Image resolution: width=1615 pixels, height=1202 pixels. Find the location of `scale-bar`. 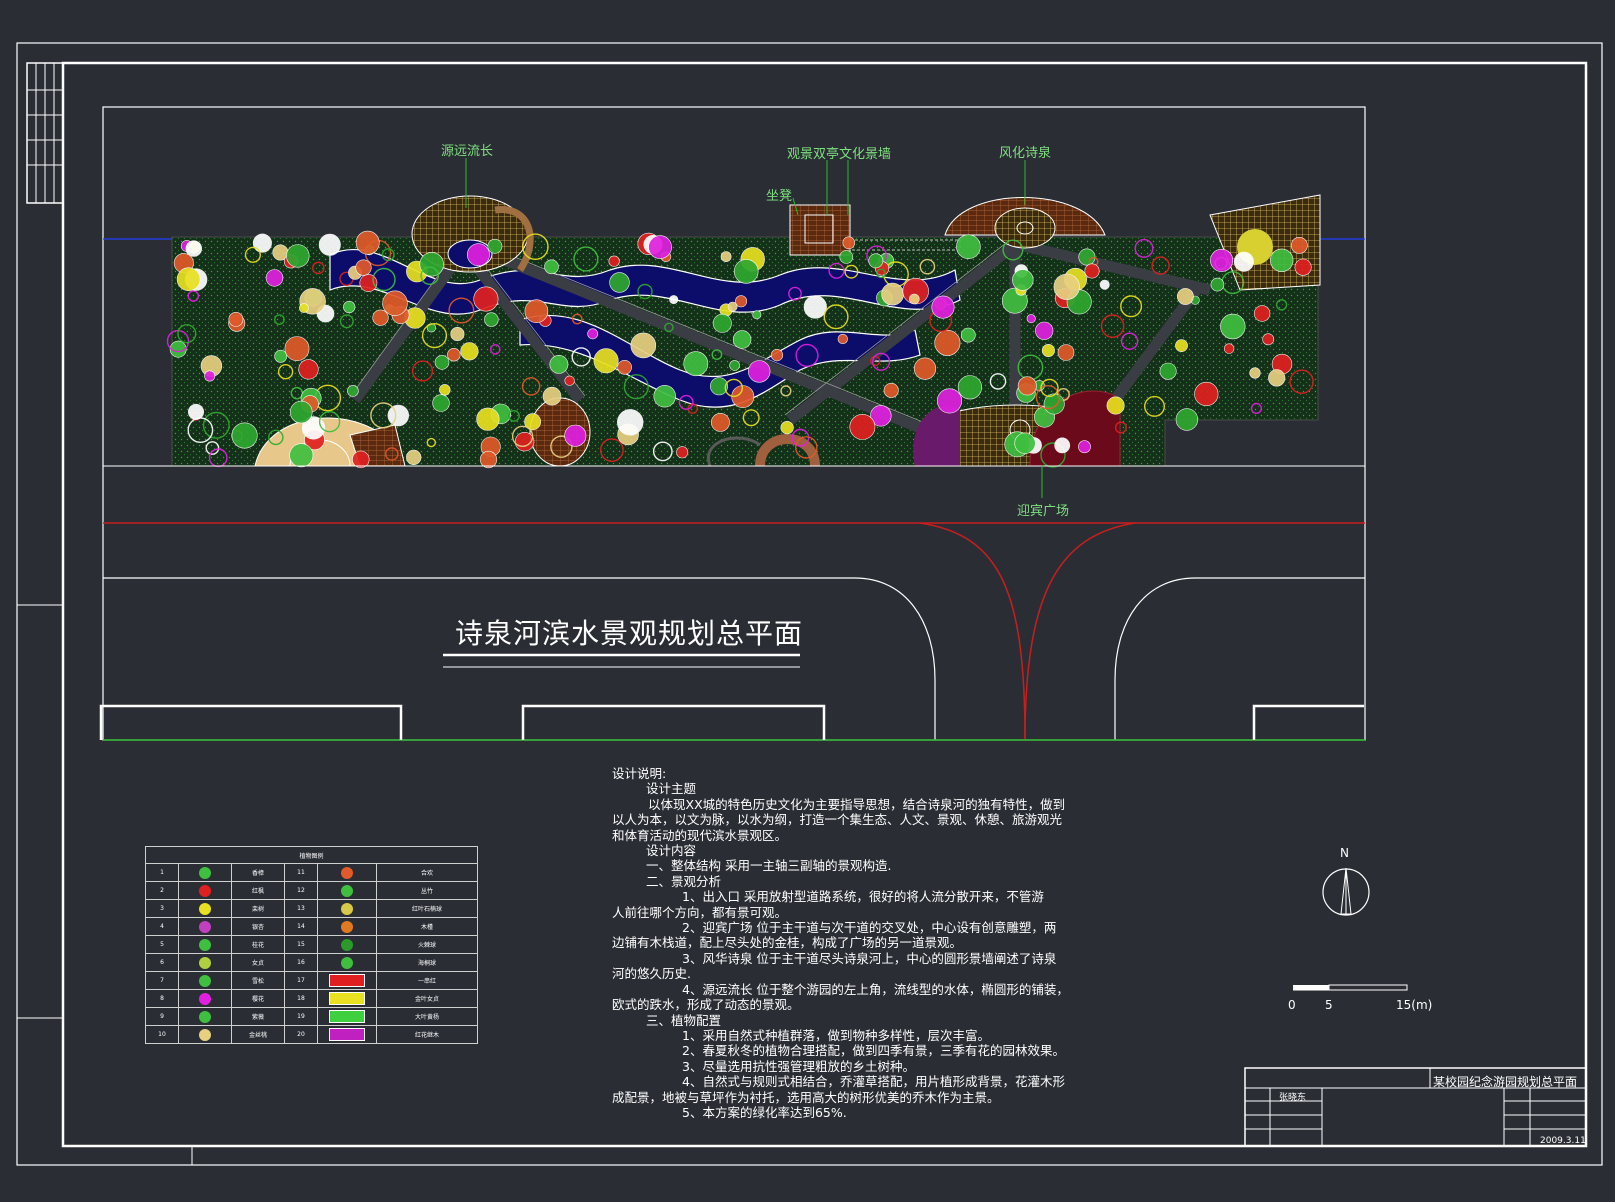

scale-bar is located at coordinates (1350, 987).